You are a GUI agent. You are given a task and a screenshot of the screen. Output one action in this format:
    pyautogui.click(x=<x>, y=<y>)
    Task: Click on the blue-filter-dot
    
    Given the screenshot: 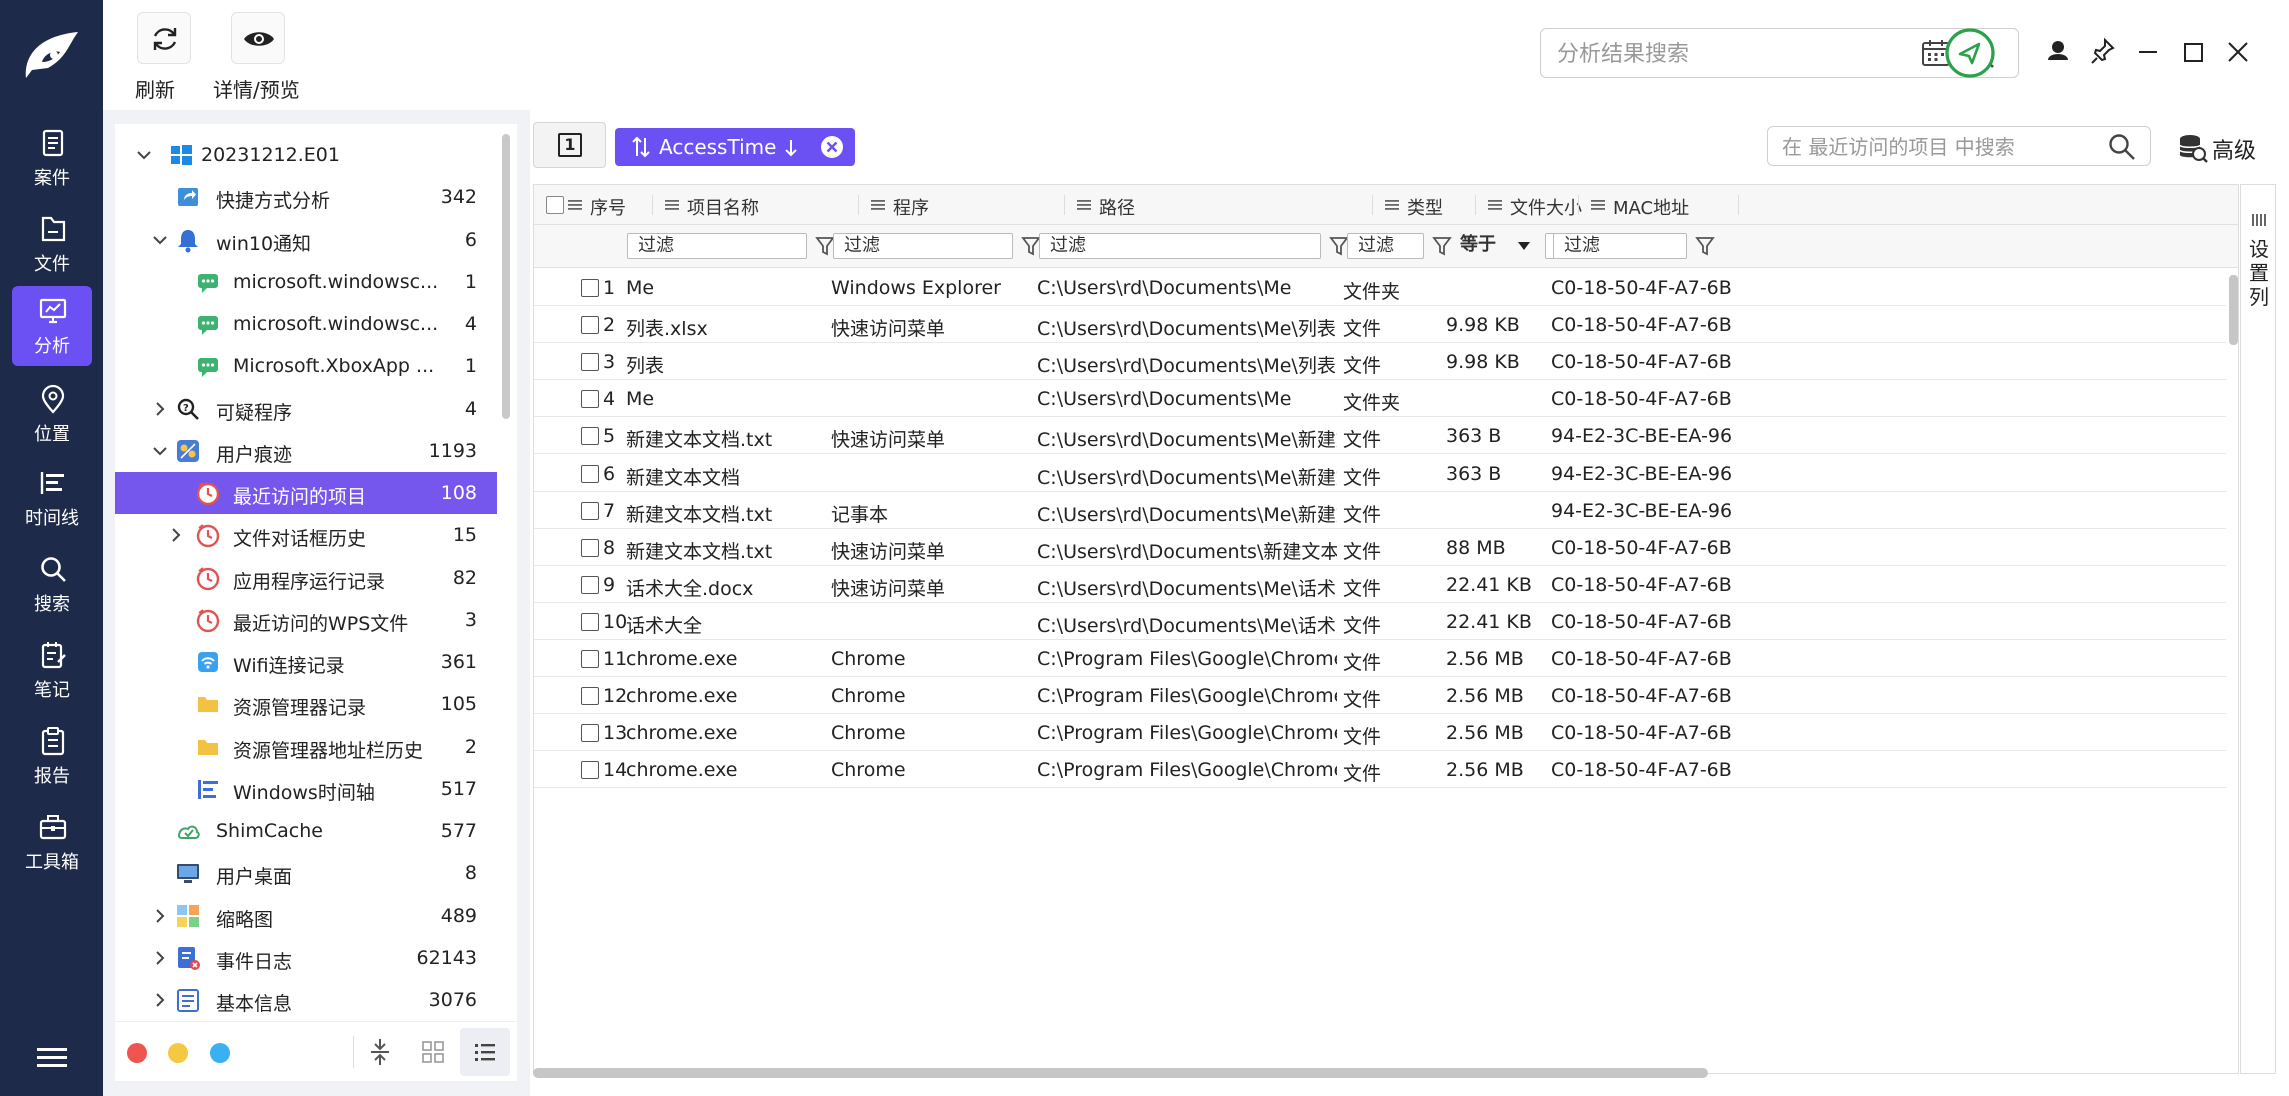 What is the action you would take?
    pyautogui.click(x=220, y=1053)
    